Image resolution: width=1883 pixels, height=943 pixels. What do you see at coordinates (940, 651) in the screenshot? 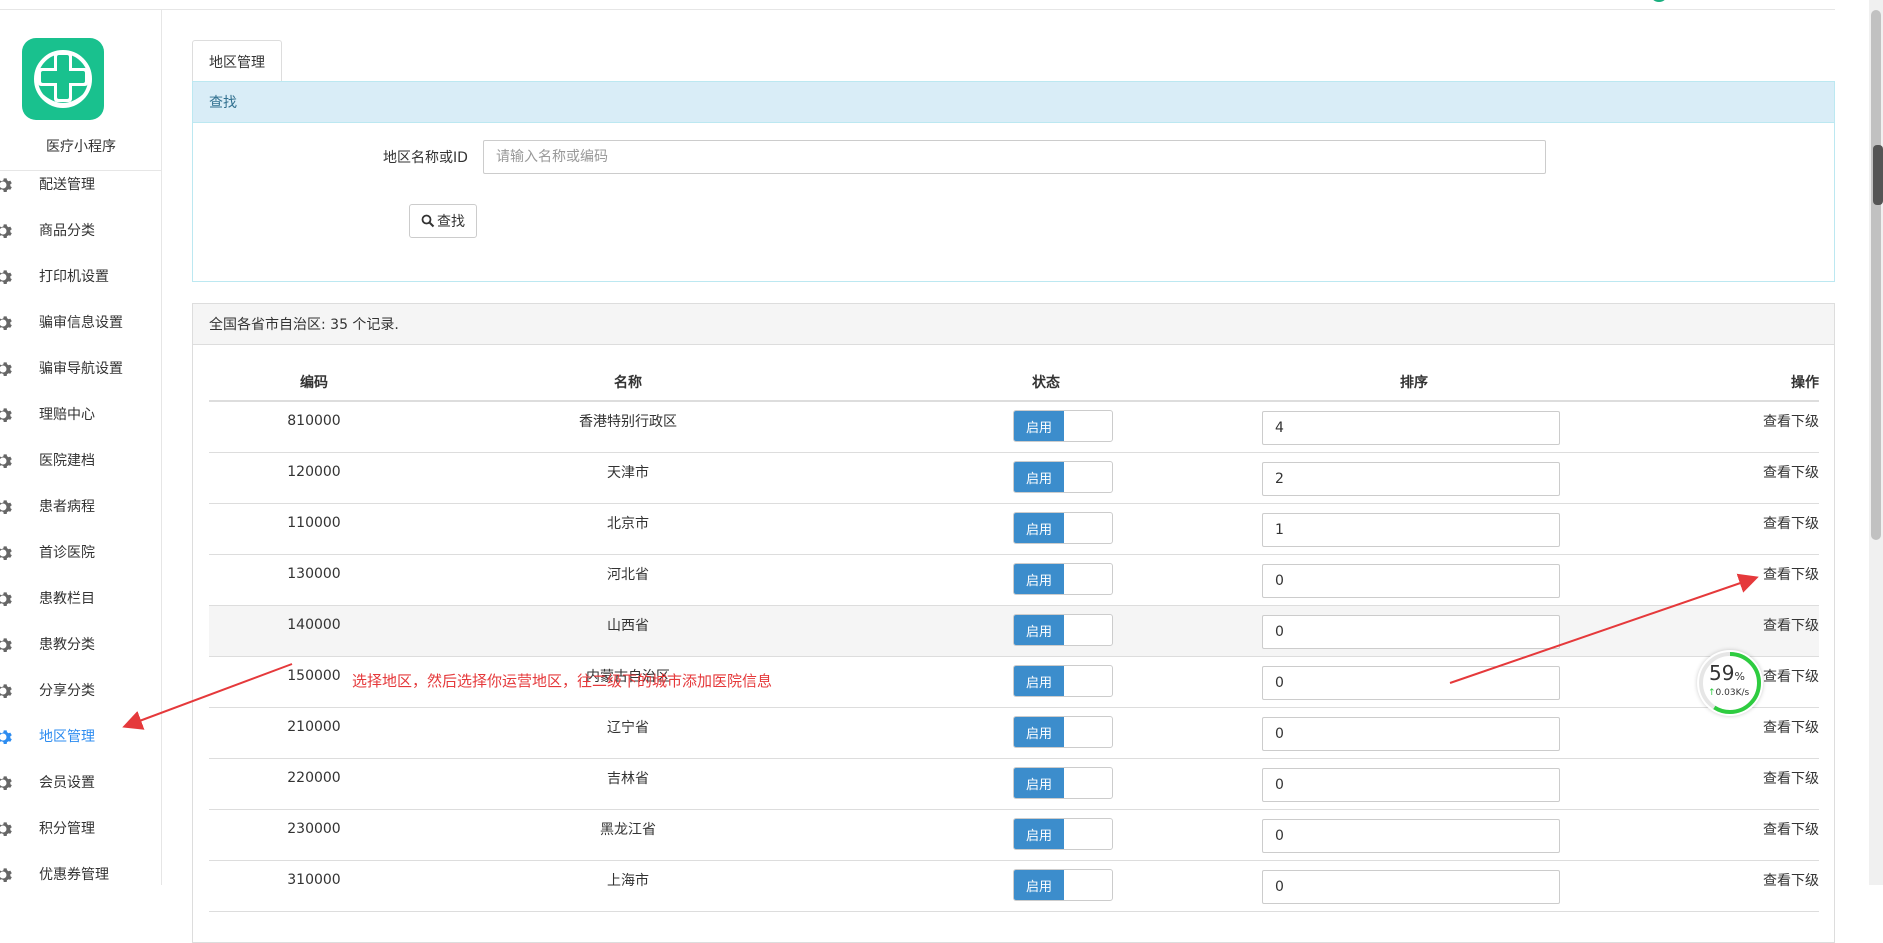
I see `annotation-arrows` at bounding box center [940, 651].